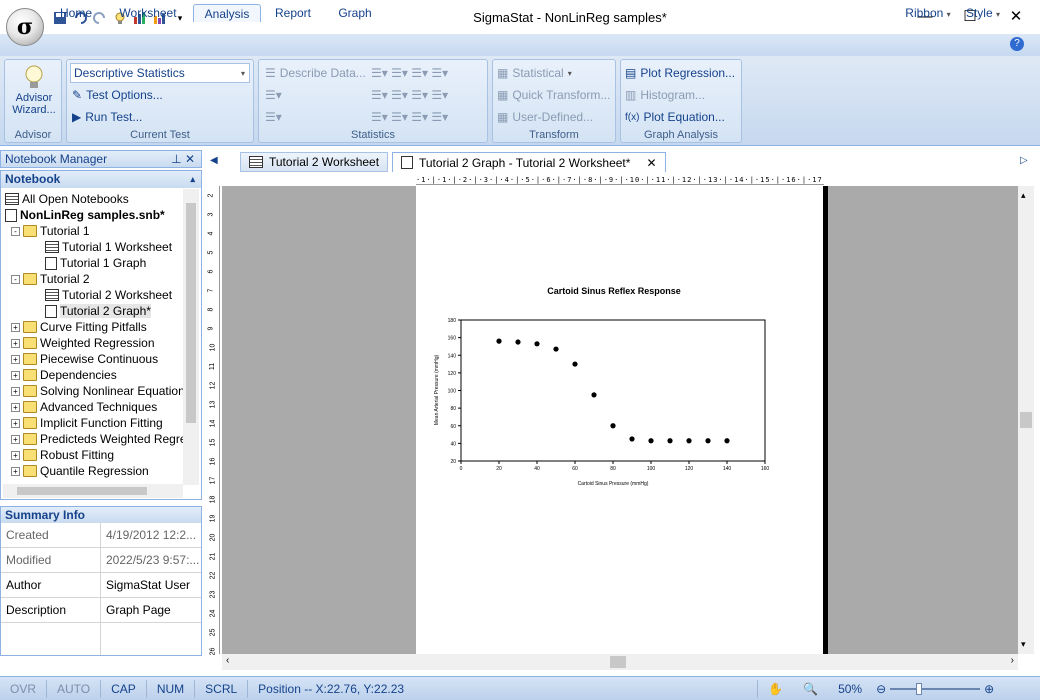 This screenshot has width=1040, height=700. I want to click on tree-item: + Dependencies, so click(64, 375).